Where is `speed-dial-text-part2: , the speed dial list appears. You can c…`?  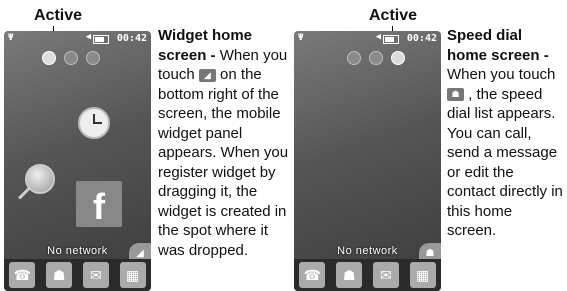
speed-dial-text-part2: , the speed dial list appears. You can c… is located at coordinates (505, 162).